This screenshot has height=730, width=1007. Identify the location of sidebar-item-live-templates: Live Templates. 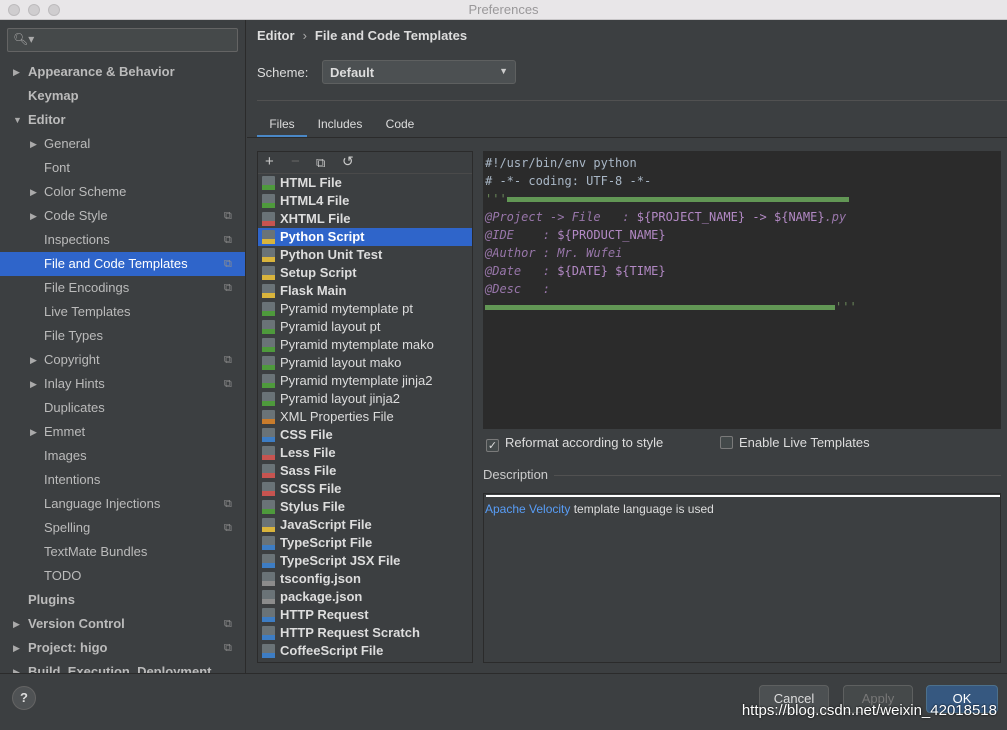
(122, 312).